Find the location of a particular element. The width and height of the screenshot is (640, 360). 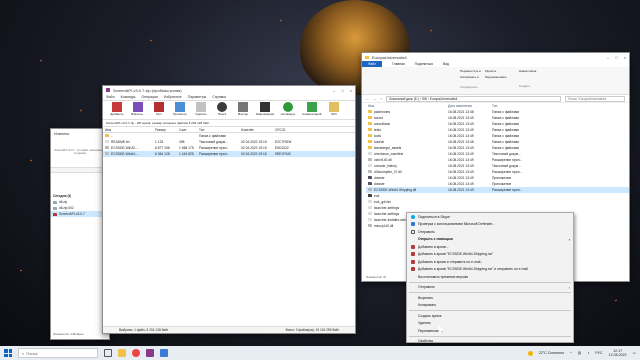

store-taskbar-icon is located at coordinates (164, 353).